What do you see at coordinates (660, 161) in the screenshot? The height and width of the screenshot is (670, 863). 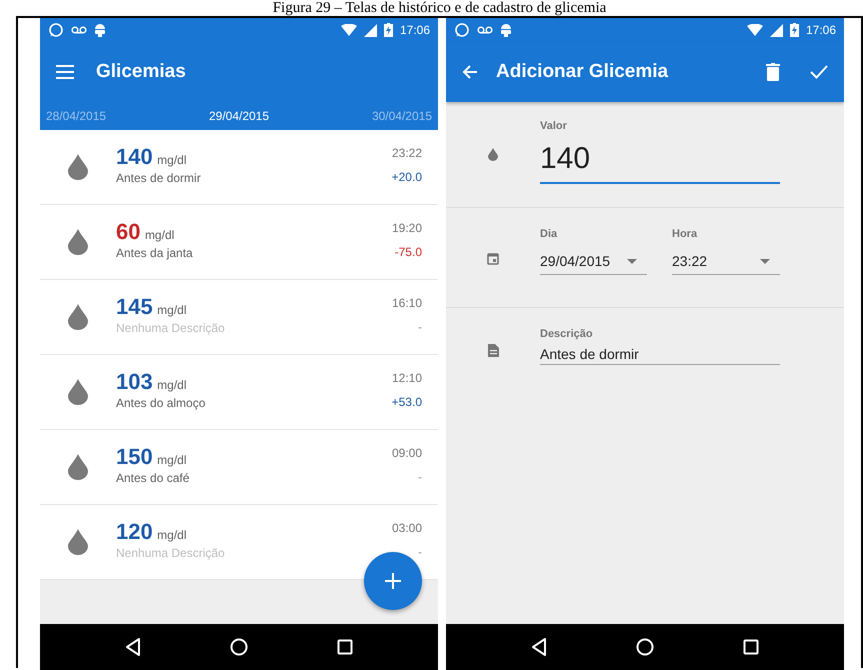 I see `input-field: 140` at bounding box center [660, 161].